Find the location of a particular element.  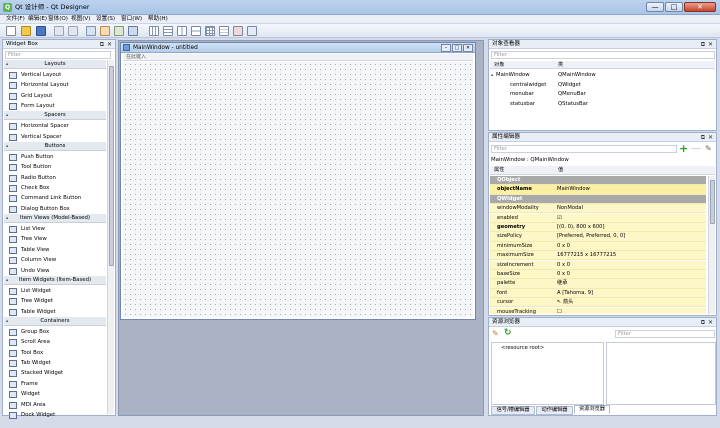

property-row: enabled ☑ is located at coordinates (598, 218).